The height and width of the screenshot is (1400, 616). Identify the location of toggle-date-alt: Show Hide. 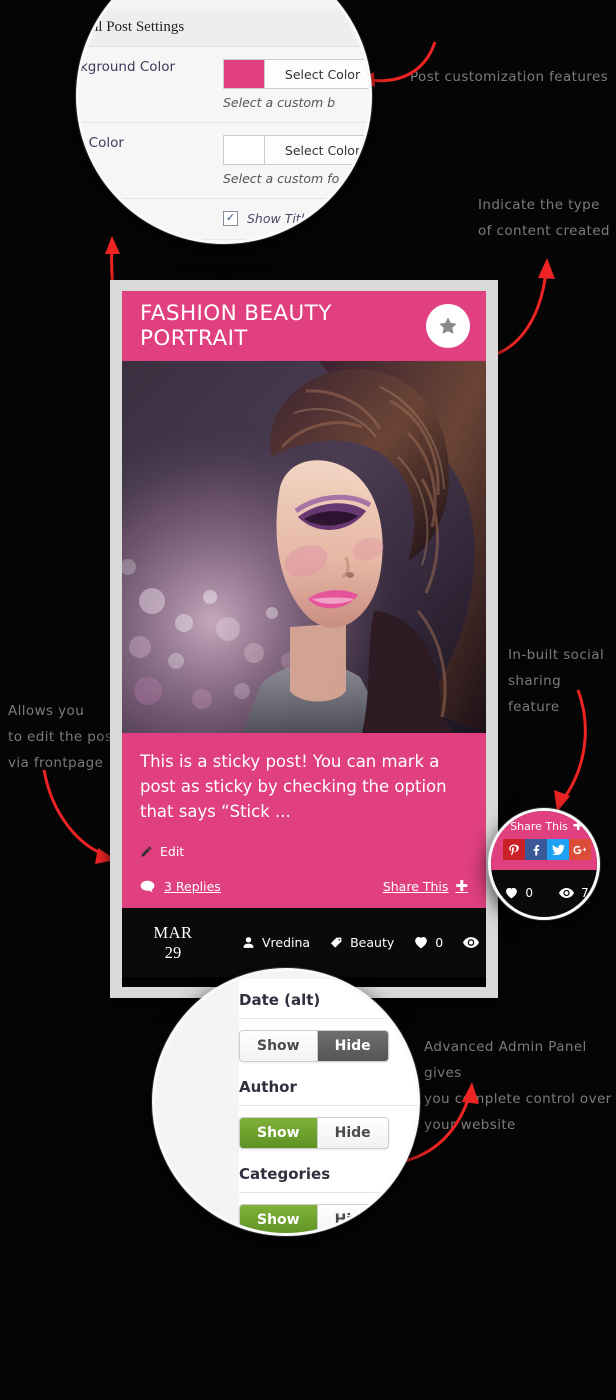
(314, 1046).